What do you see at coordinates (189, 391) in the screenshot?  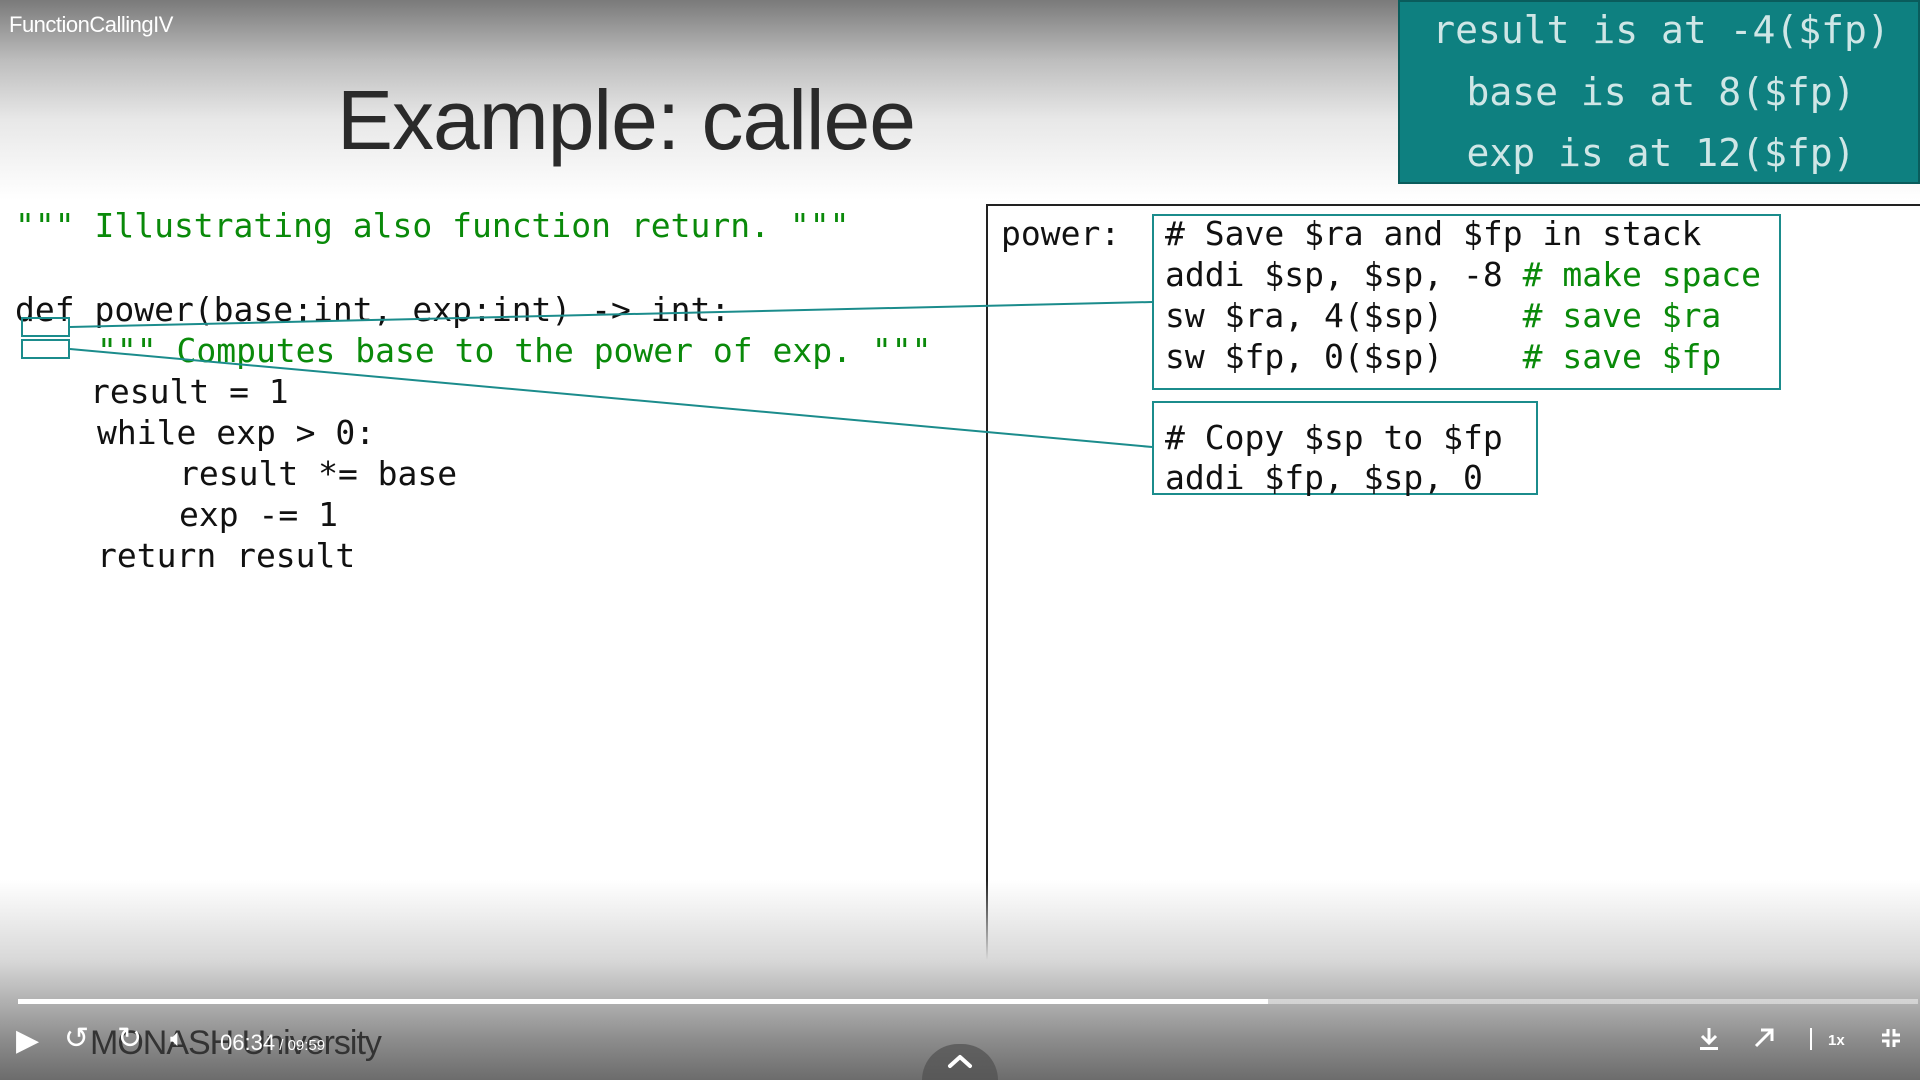 I see `code-result-init: result = 1` at bounding box center [189, 391].